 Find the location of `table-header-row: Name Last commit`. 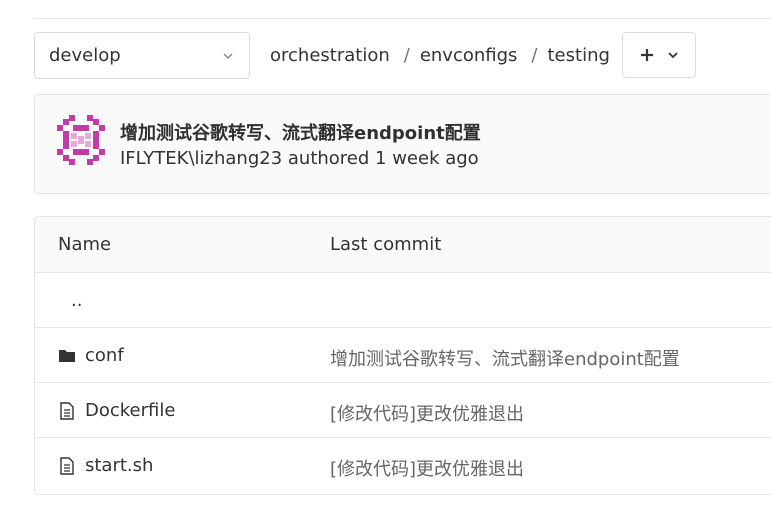

table-header-row: Name Last commit is located at coordinates (403, 245).